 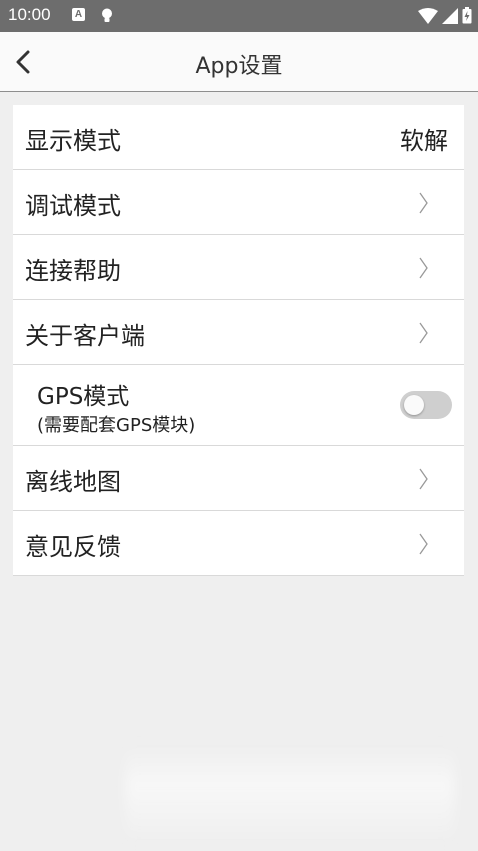 What do you see at coordinates (238, 332) in the screenshot?
I see `setting-about-client: 关于客户端` at bounding box center [238, 332].